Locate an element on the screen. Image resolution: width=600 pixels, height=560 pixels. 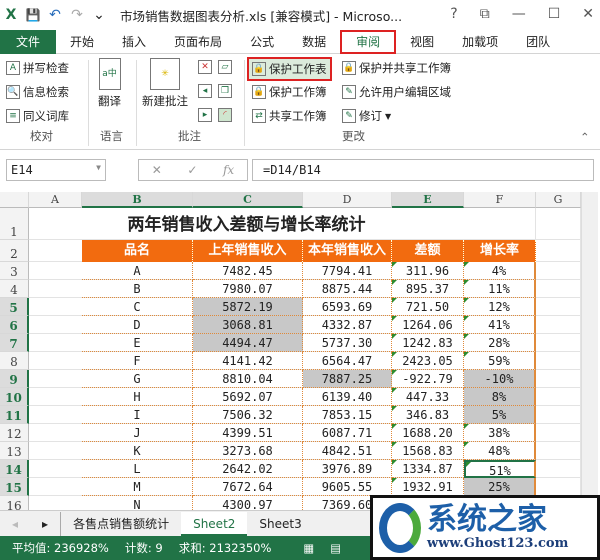
table-cell: 1932.91 is located at coordinates (428, 487).